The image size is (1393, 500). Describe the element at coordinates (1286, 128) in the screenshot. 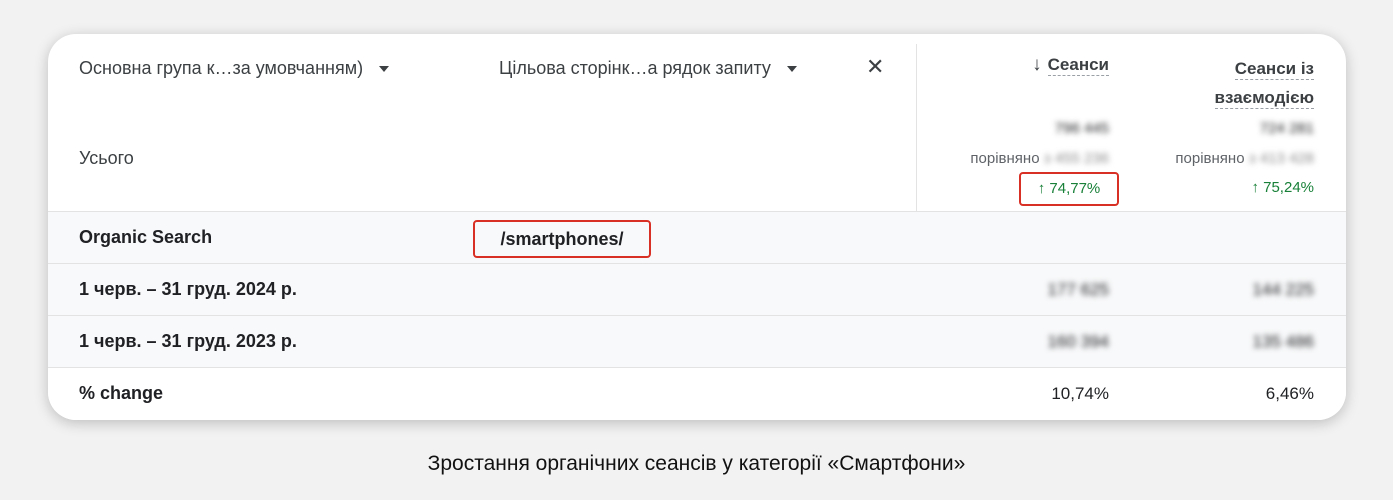

I see `total-engaged-value: 724 281` at that location.